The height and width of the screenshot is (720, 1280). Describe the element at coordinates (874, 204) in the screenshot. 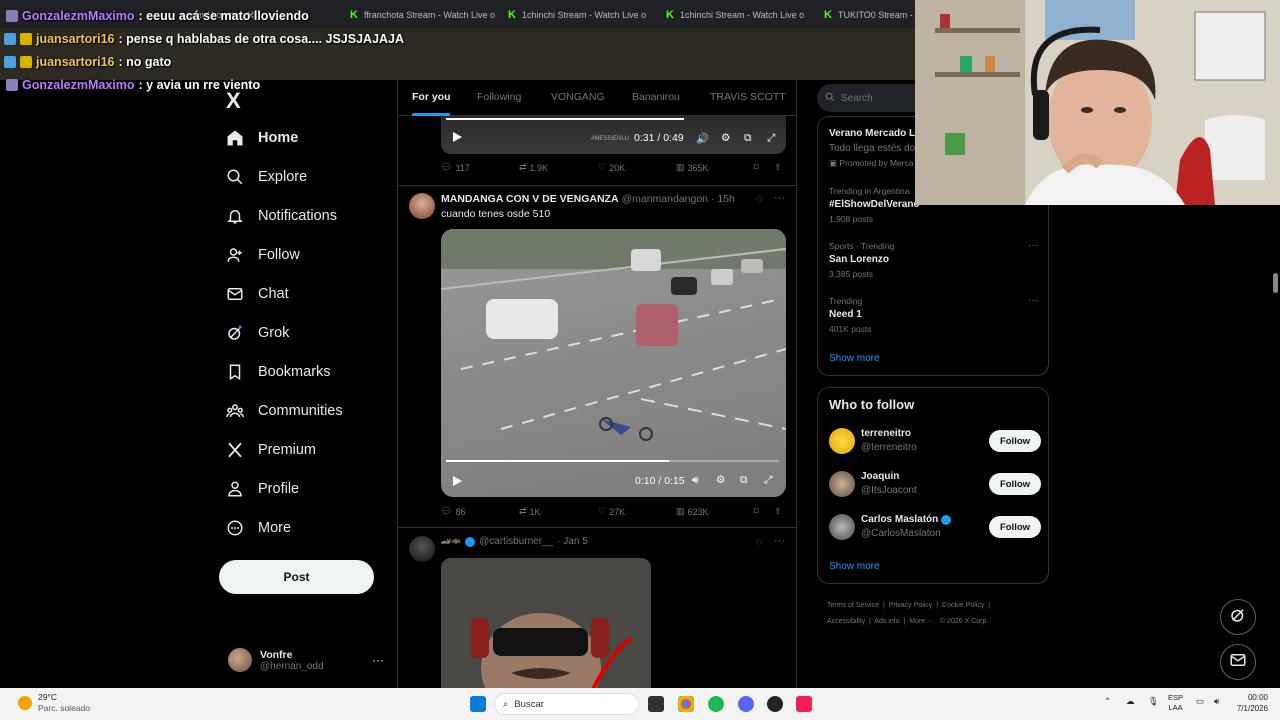

I see `trend-title: #ElShowDelVerano` at that location.